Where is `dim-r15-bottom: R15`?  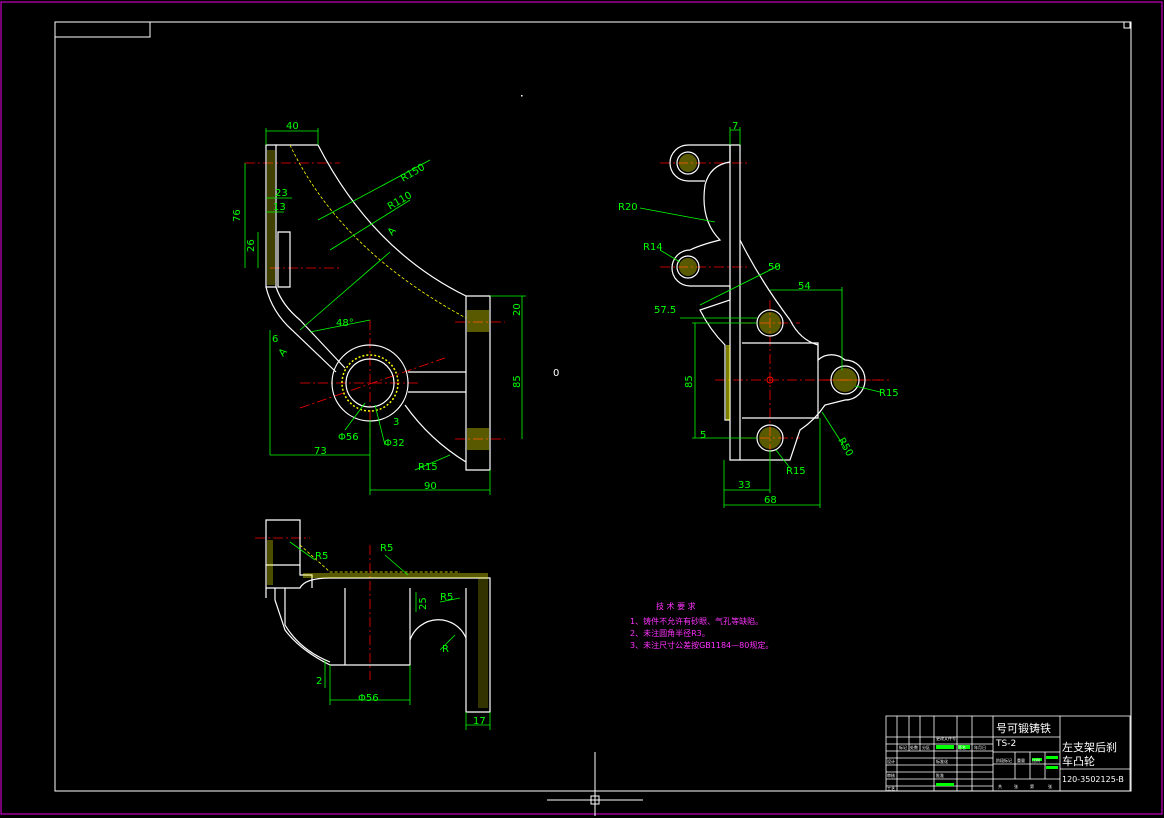 dim-r15-bottom: R15 is located at coordinates (796, 471).